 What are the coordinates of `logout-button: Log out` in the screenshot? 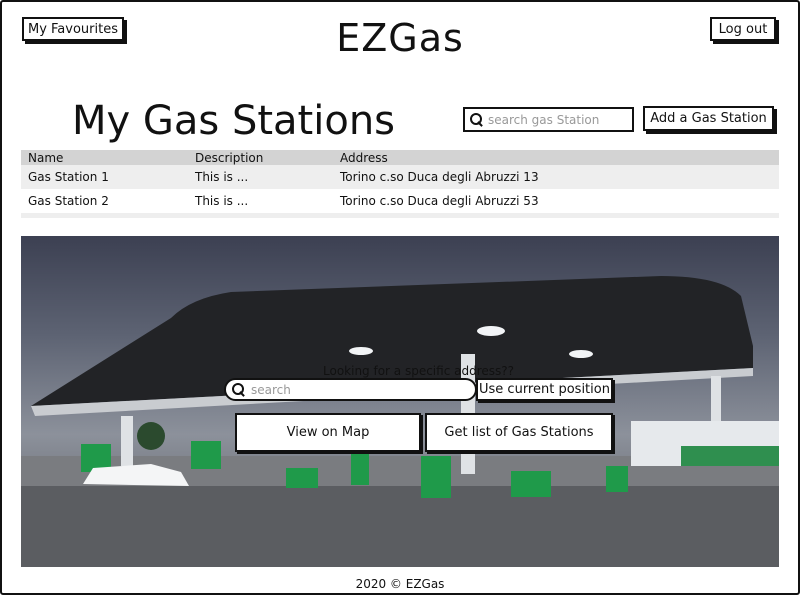 It's located at (743, 29).